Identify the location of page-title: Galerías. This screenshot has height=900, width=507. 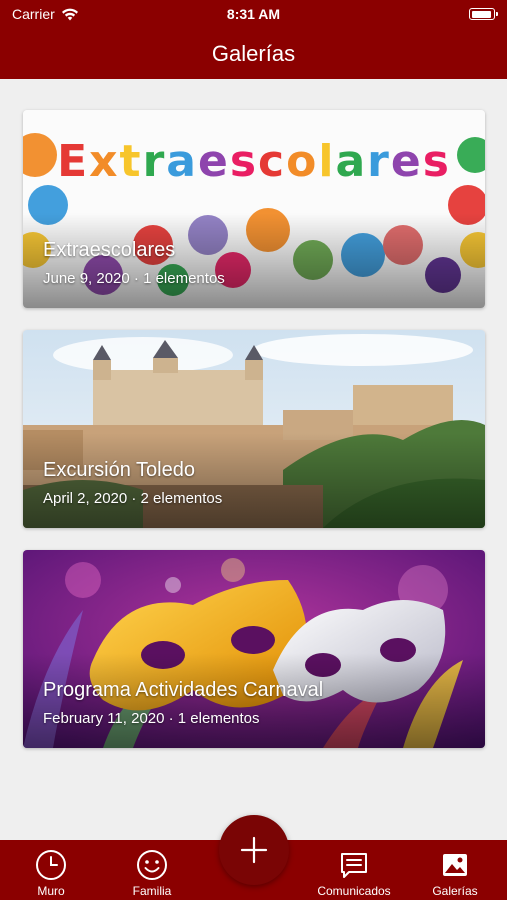
(253, 53).